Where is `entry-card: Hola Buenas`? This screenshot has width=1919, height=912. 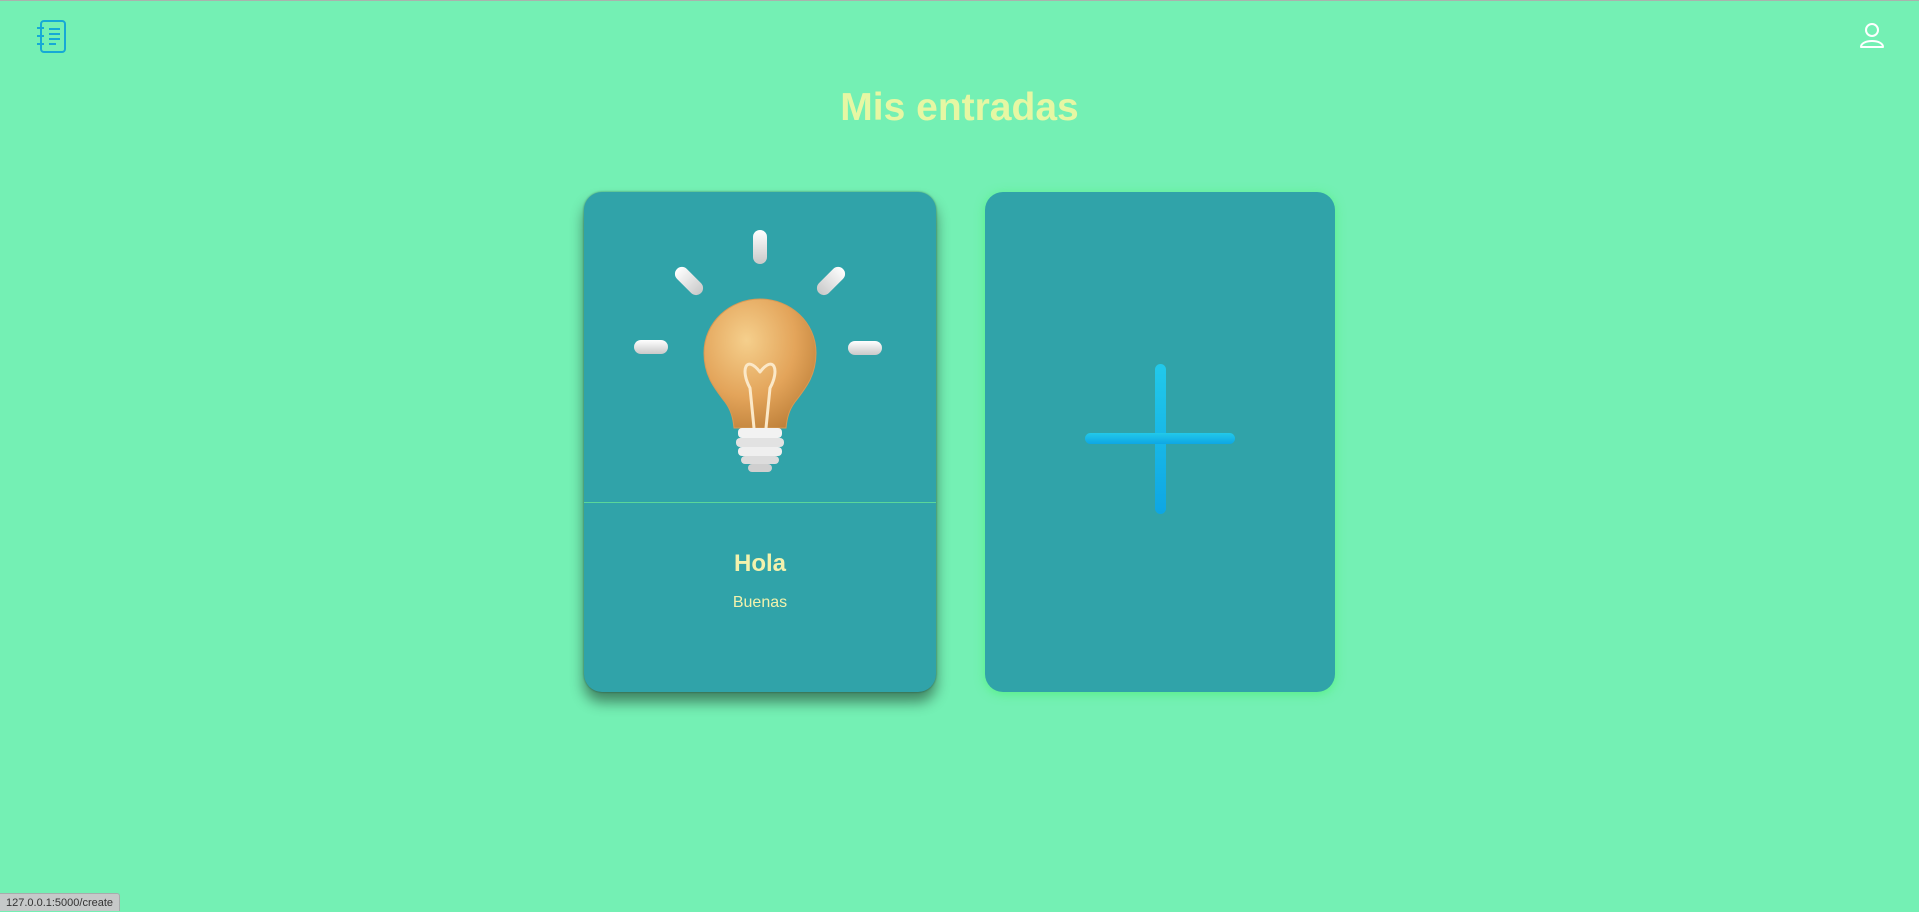
entry-card: Hola Buenas is located at coordinates (760, 442).